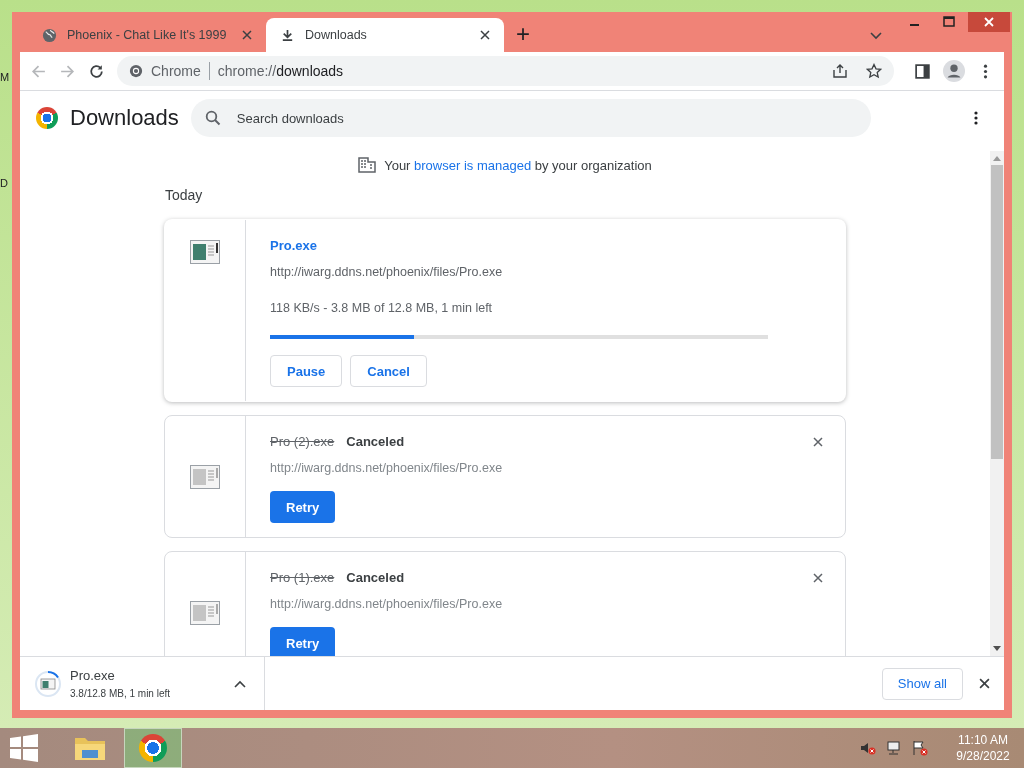 This screenshot has height=768, width=1024. Describe the element at coordinates (240, 683) in the screenshot. I see `chevron-up-icon` at that location.